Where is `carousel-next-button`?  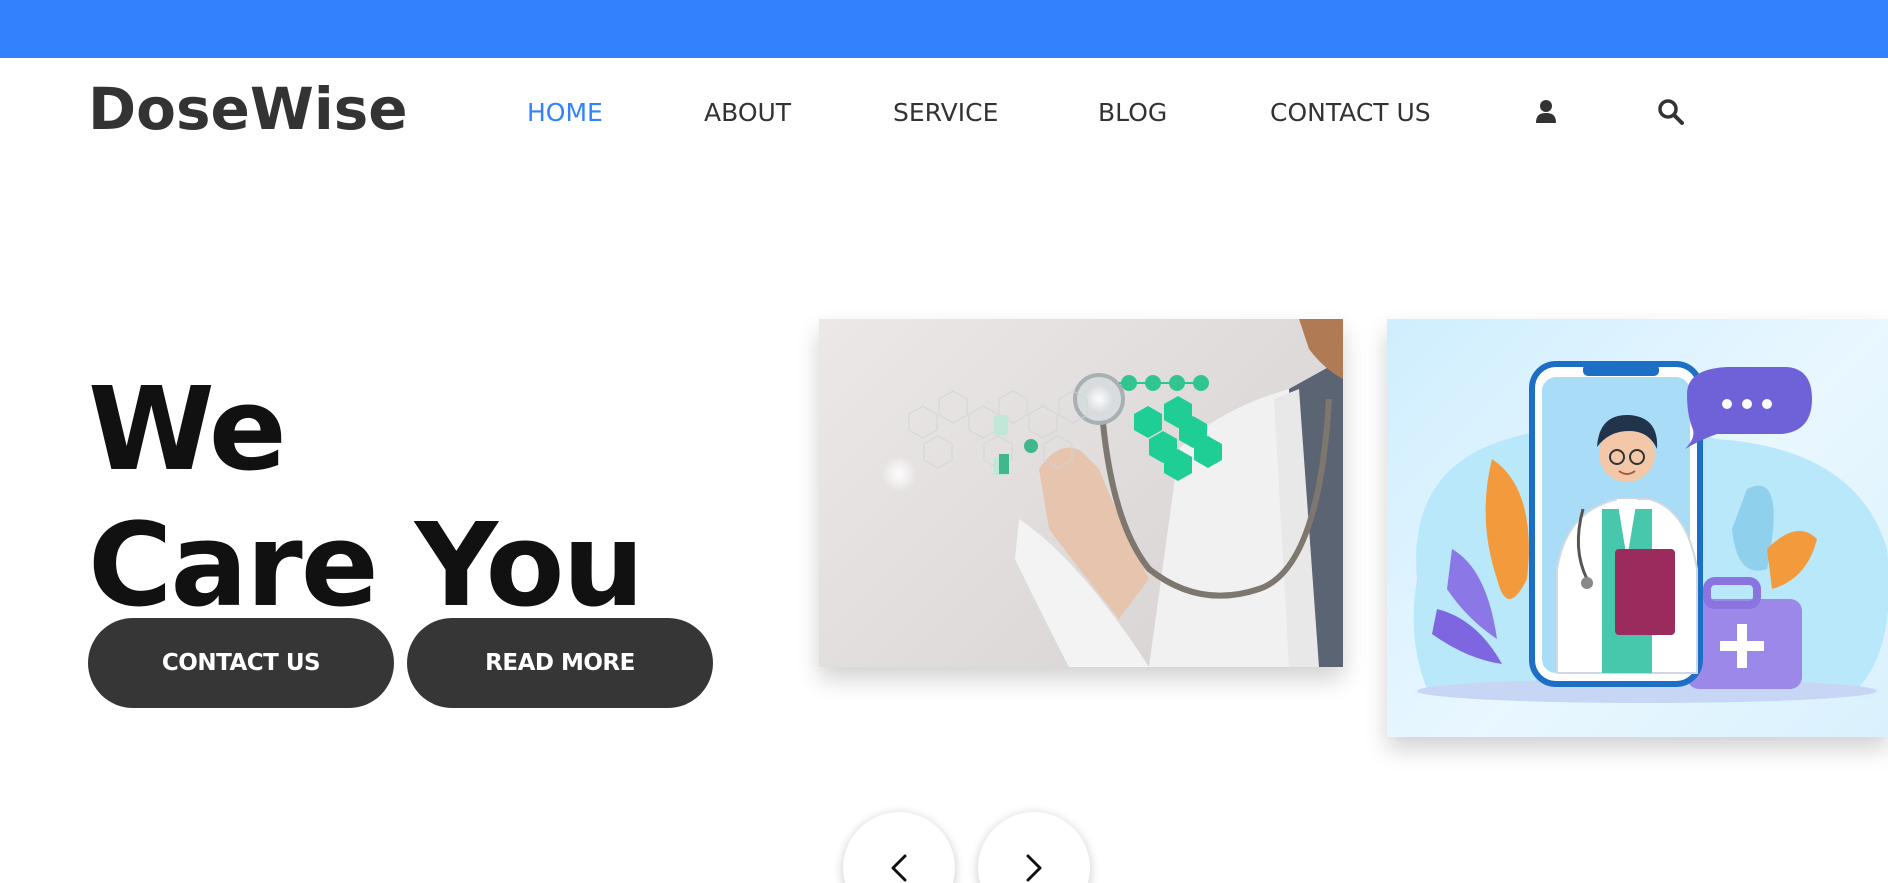
carousel-next-button is located at coordinates (1034, 847).